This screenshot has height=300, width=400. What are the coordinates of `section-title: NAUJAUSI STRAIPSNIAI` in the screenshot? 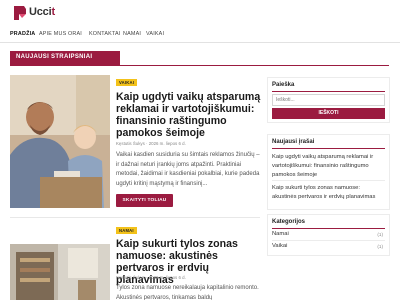 It's located at (65, 58).